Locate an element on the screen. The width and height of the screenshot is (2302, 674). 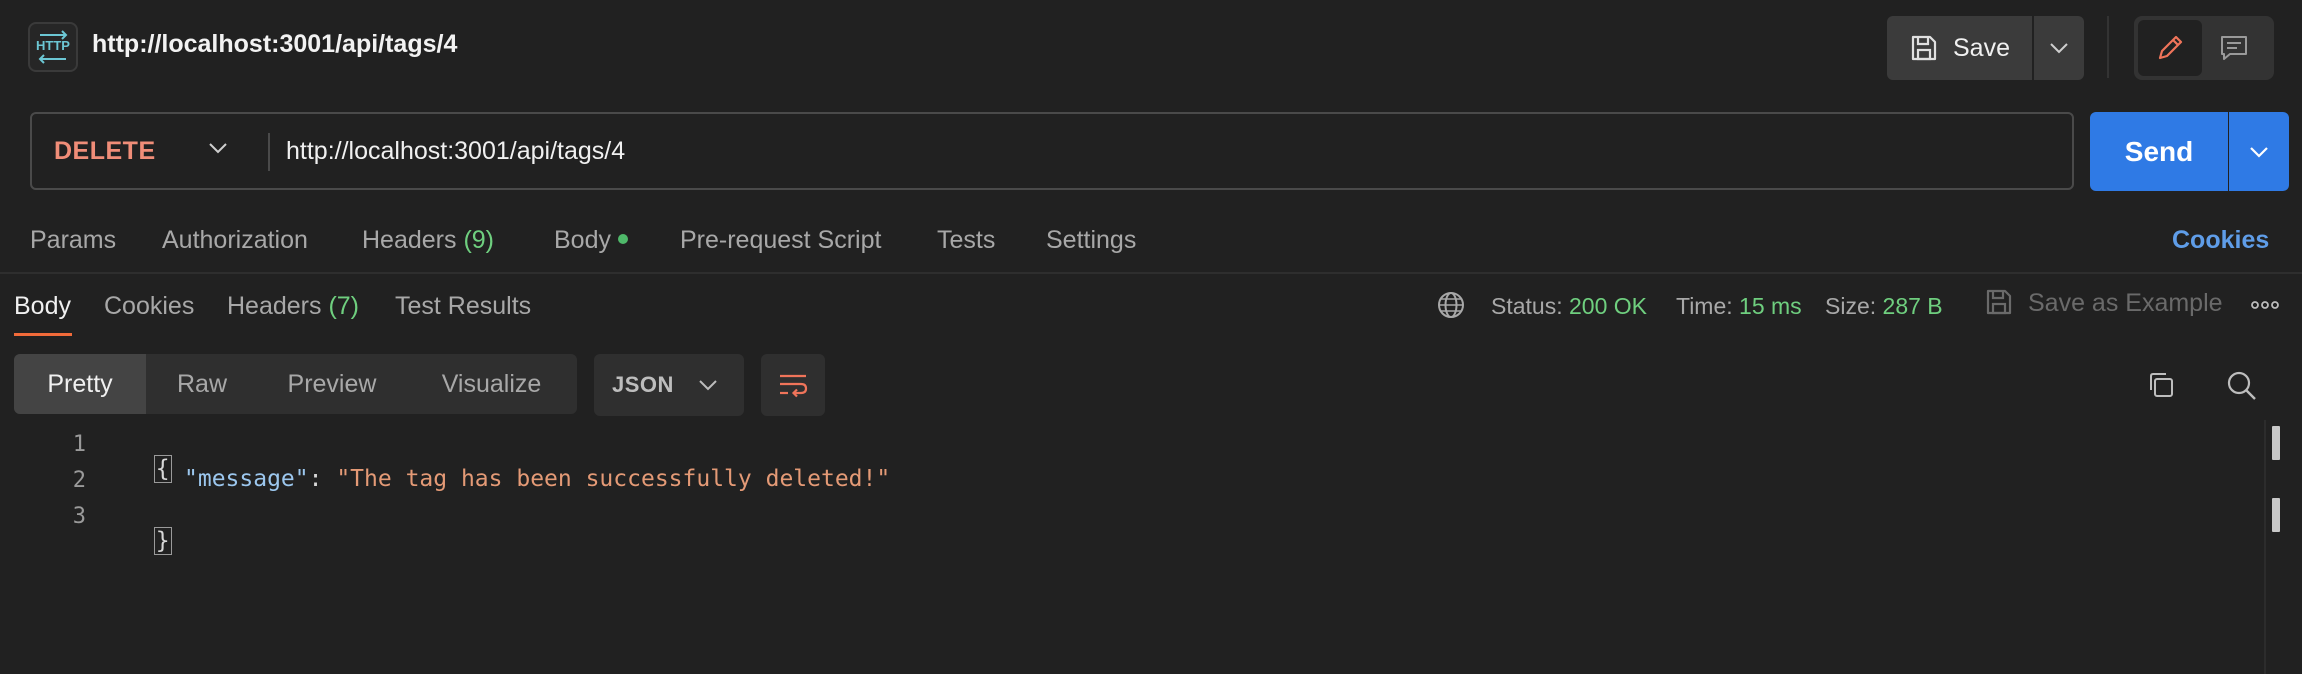
save-icon is located at coordinates (1924, 48).